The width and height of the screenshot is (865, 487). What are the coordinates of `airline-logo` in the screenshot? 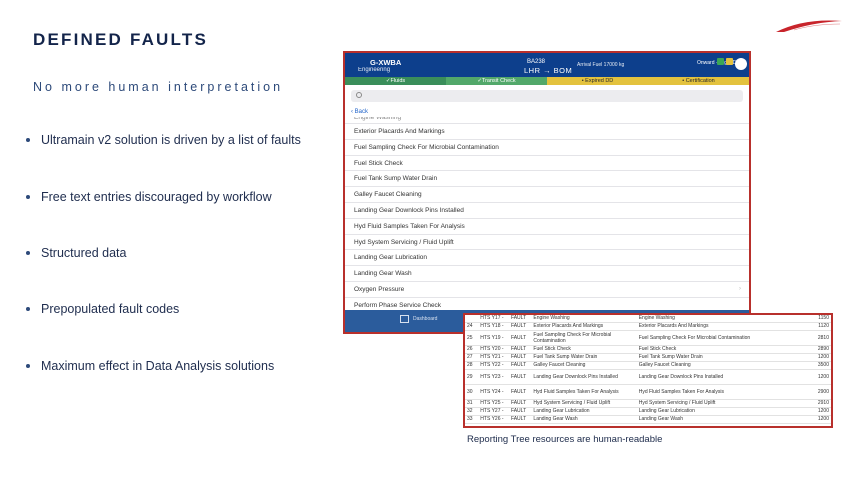 It's located at (809, 26).